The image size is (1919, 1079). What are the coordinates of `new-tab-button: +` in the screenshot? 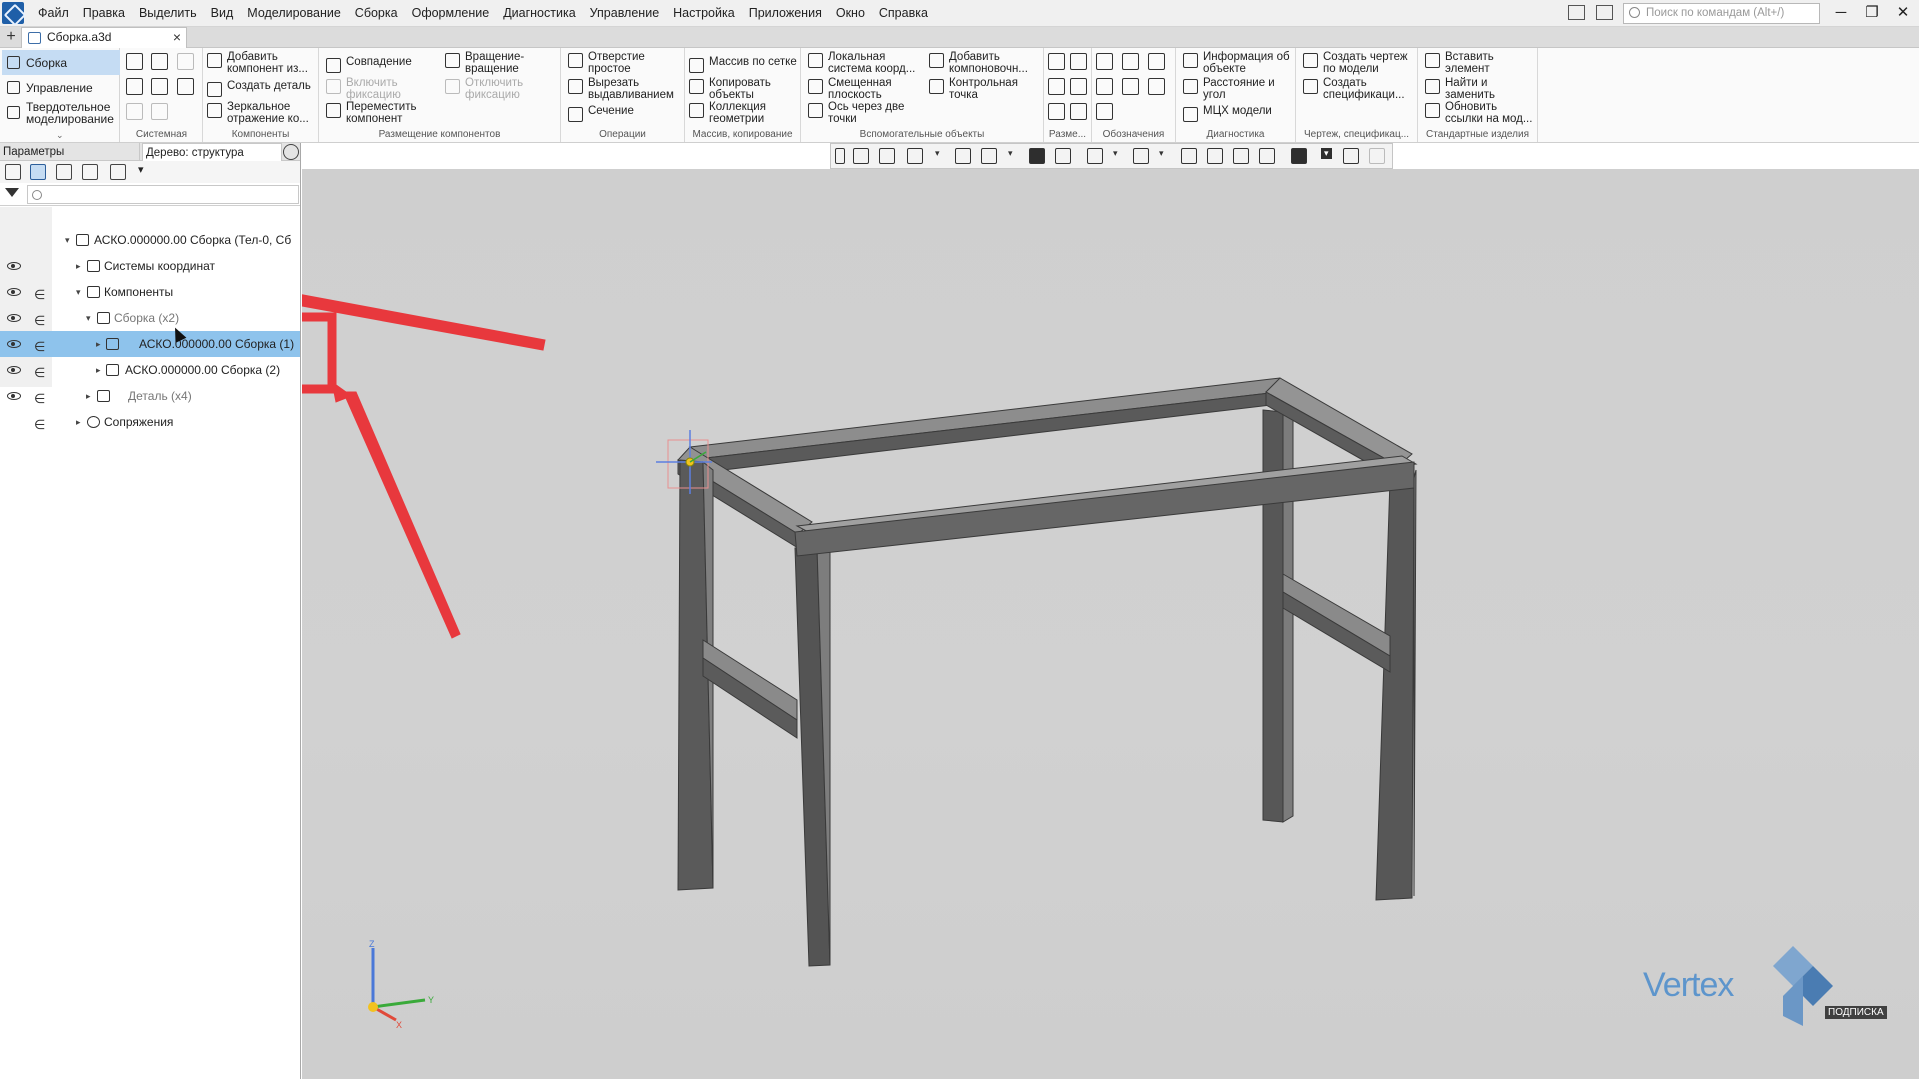 It's located at (11, 37).